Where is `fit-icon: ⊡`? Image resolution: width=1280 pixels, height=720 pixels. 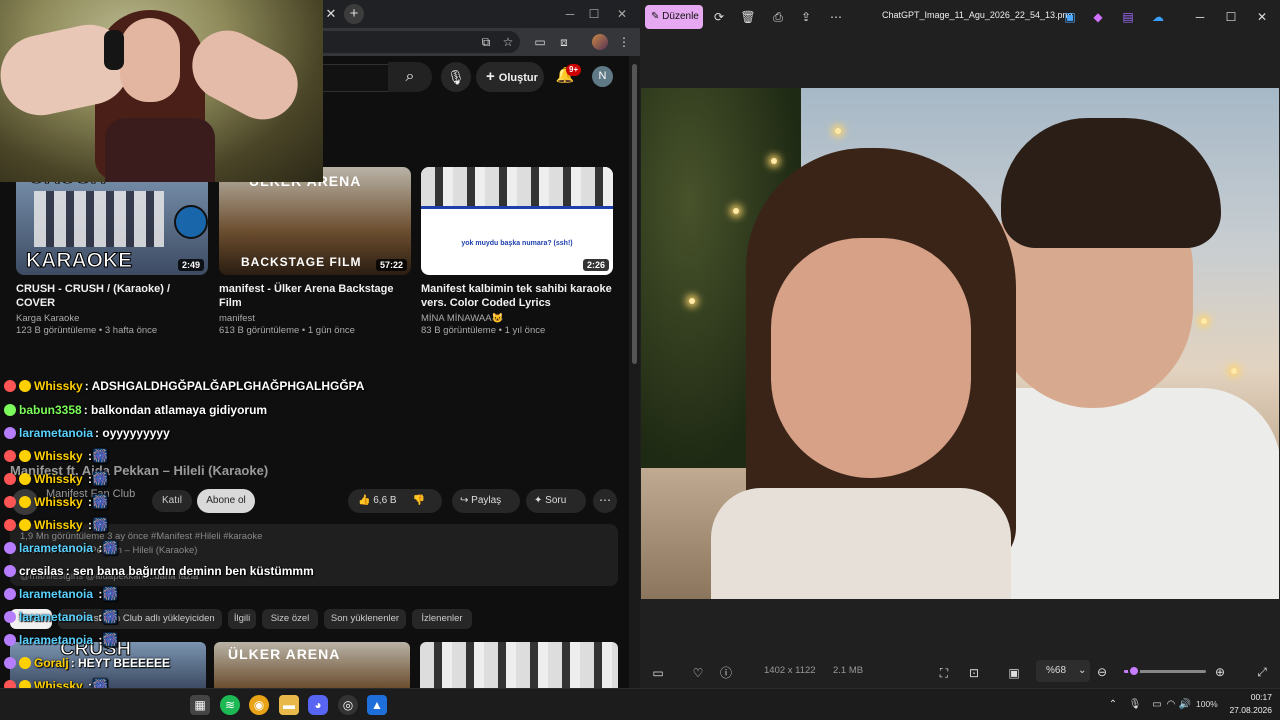
fit-icon: ⊡ is located at coordinates (974, 673).